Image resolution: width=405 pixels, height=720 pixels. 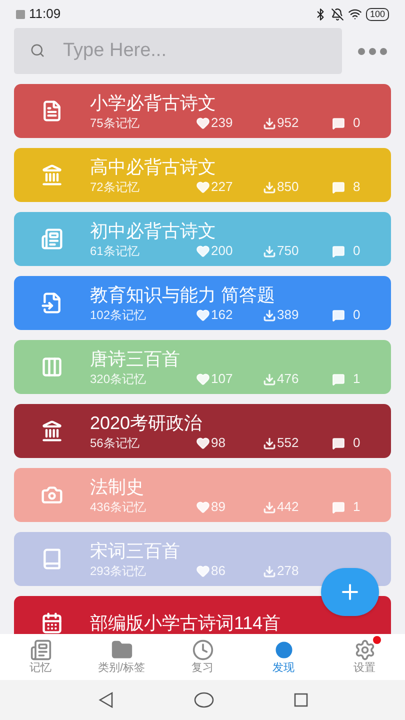 What do you see at coordinates (288, 443) in the screenshot?
I see `download-count: 552` at bounding box center [288, 443].